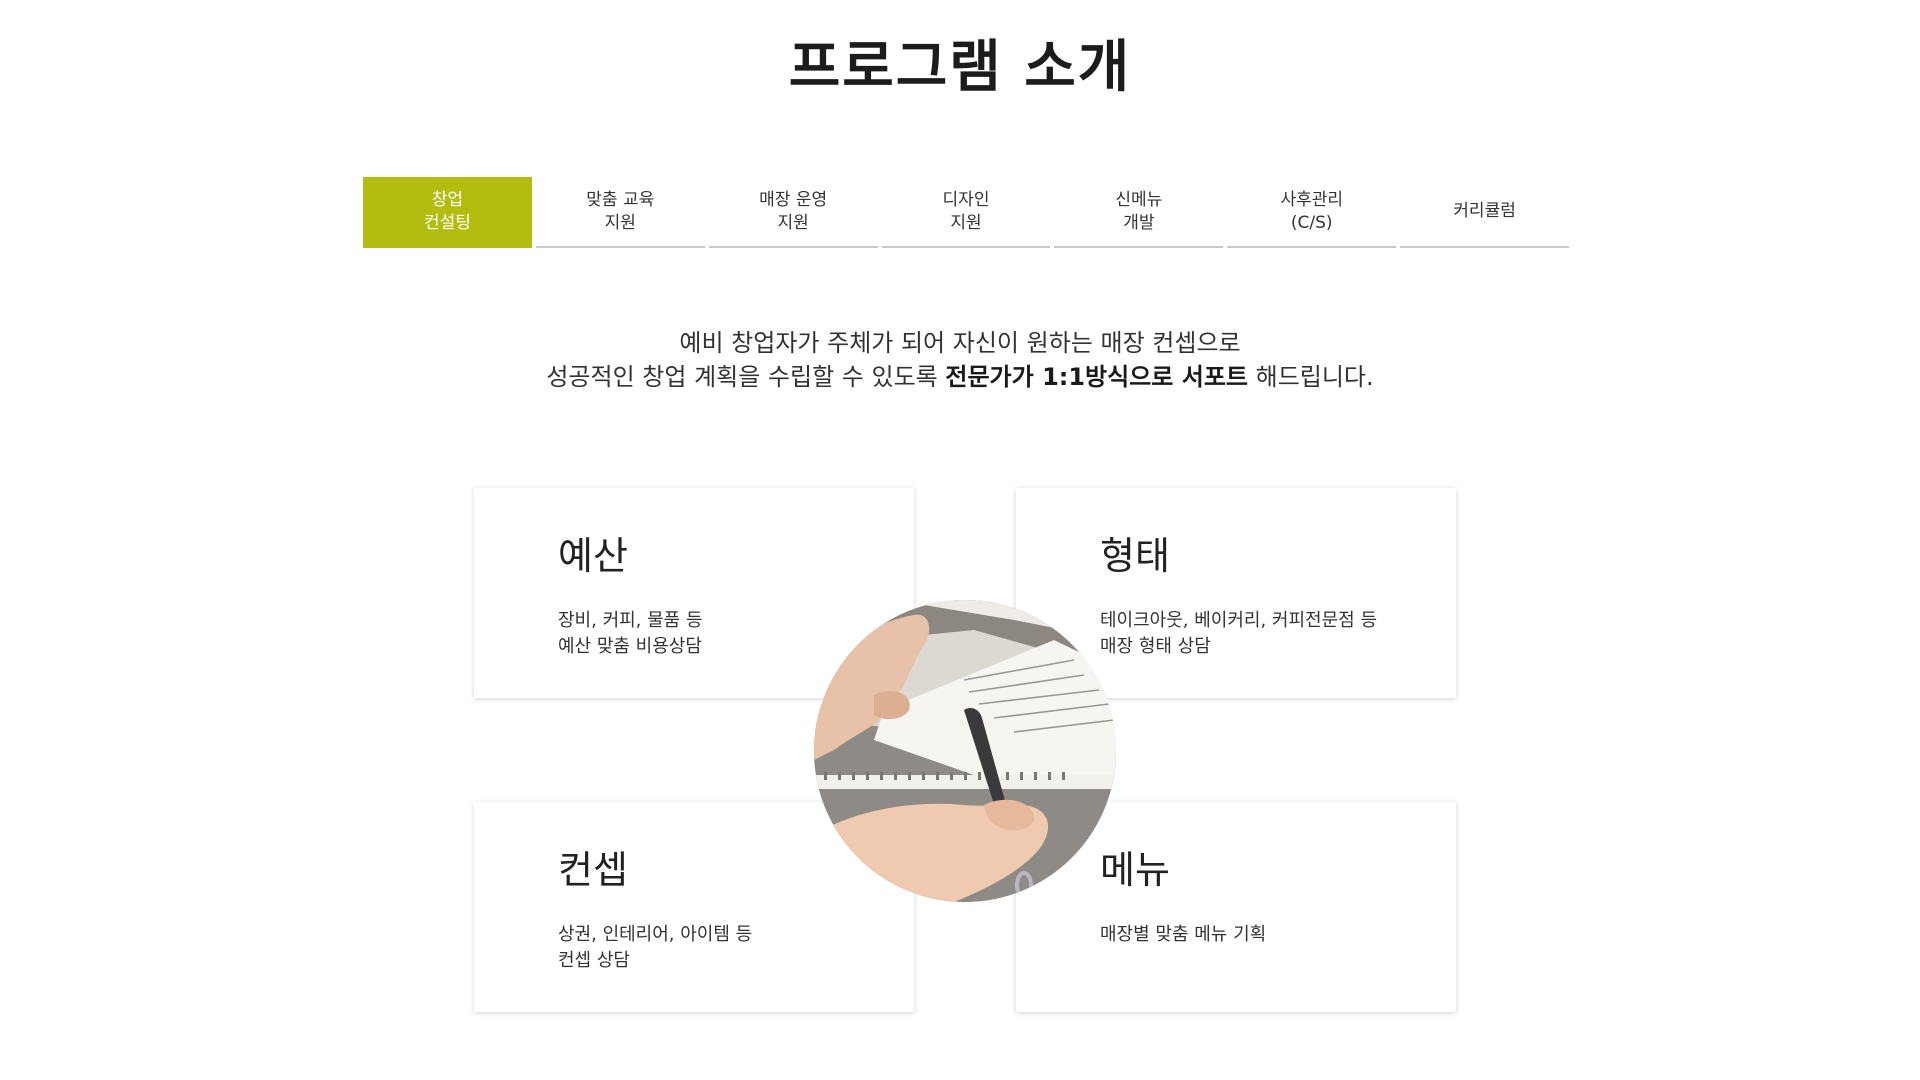 Image resolution: width=1920 pixels, height=1080 pixels. I want to click on tab-custom-education: 맞춤 교육 지원, so click(620, 212).